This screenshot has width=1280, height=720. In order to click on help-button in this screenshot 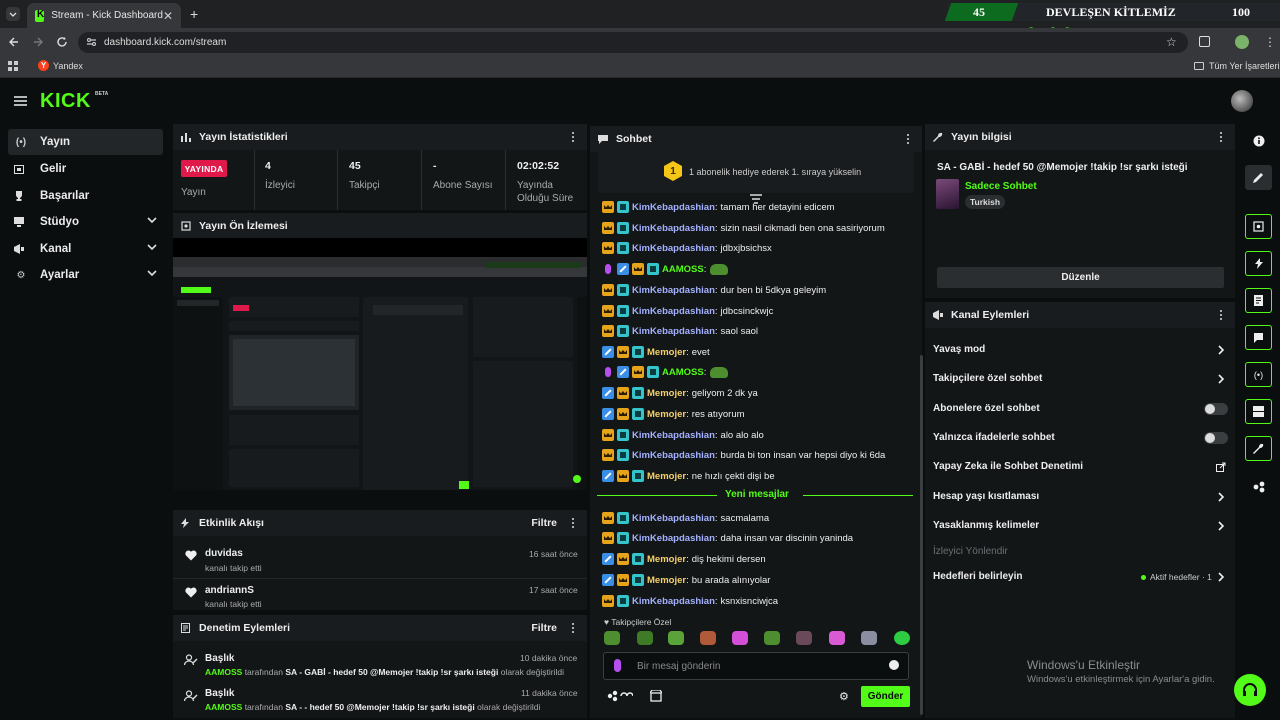, I will do `click(1250, 690)`.